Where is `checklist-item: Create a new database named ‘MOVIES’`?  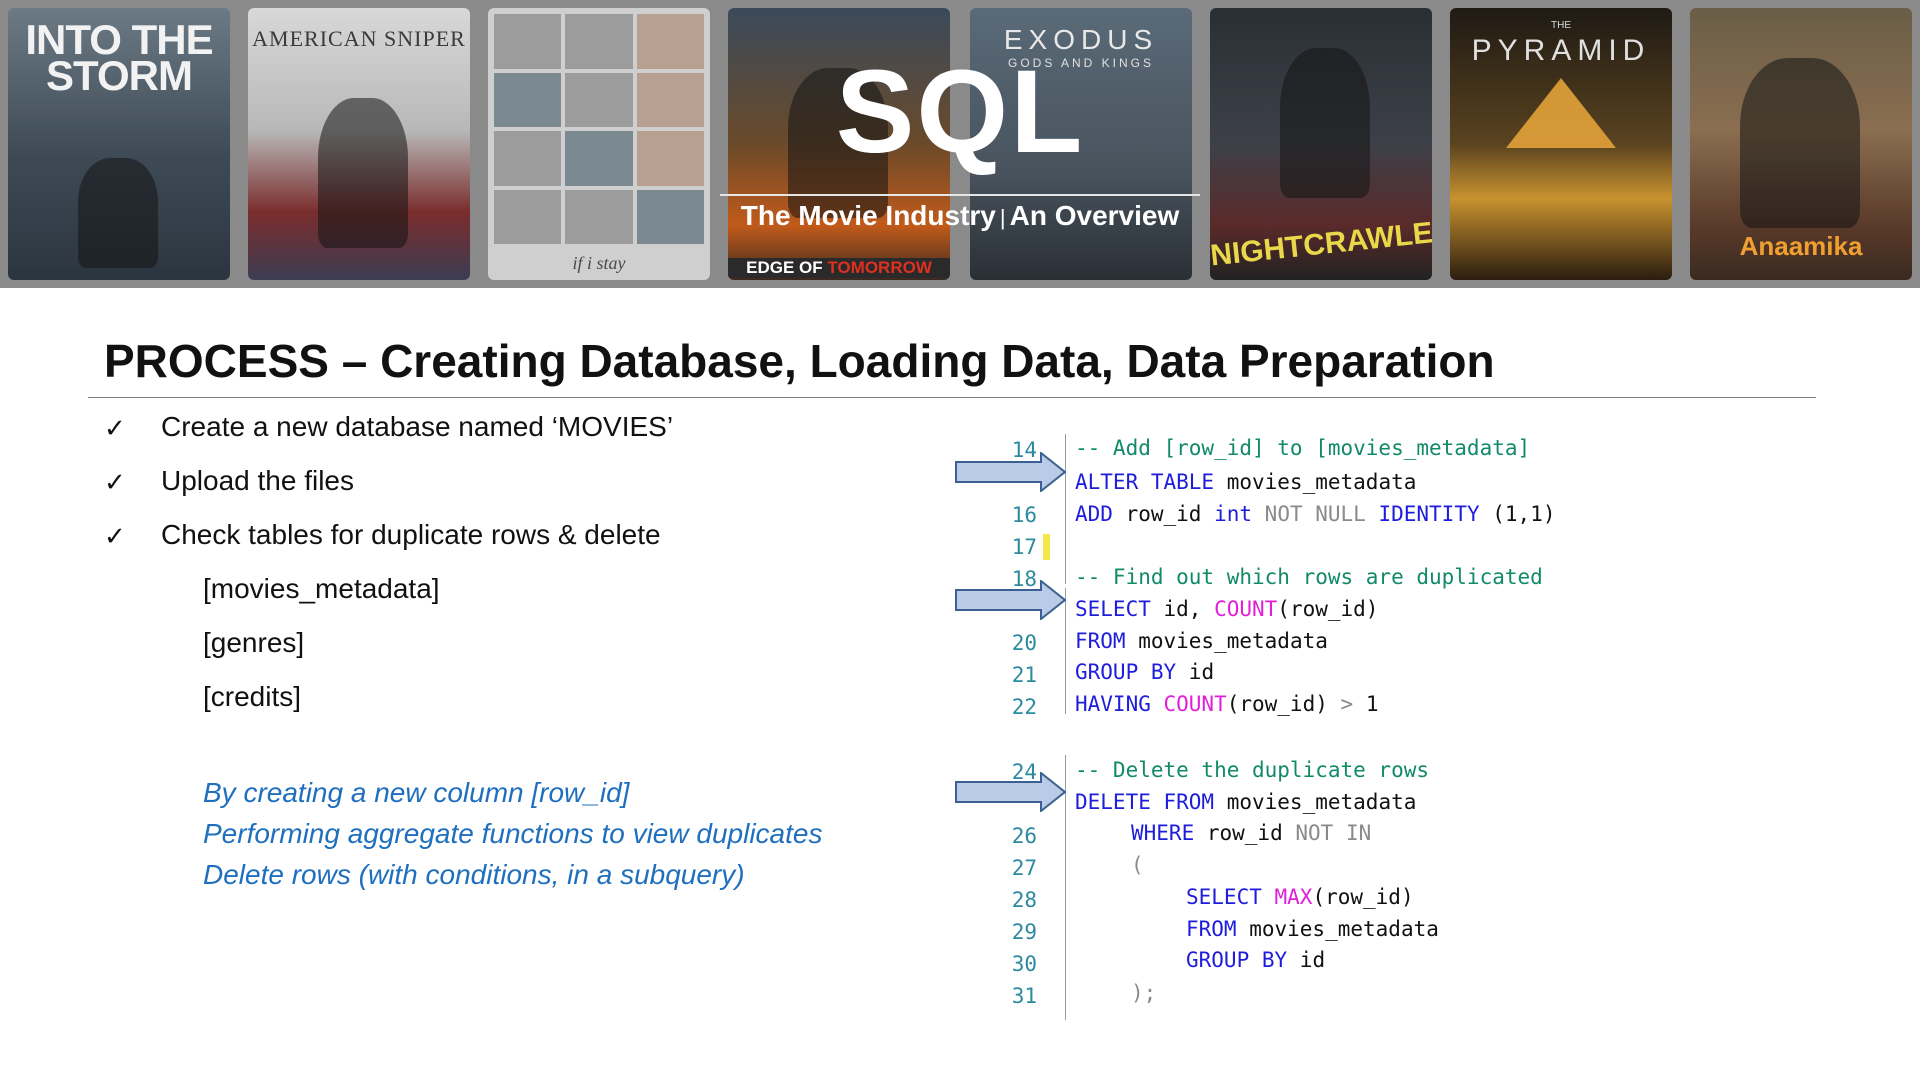 checklist-item: Create a new database named ‘MOVIES’ is located at coordinates (417, 426).